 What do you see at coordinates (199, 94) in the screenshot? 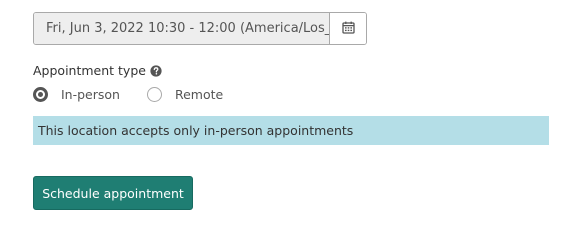
I see `radio-remote-label: Remote` at bounding box center [199, 94].